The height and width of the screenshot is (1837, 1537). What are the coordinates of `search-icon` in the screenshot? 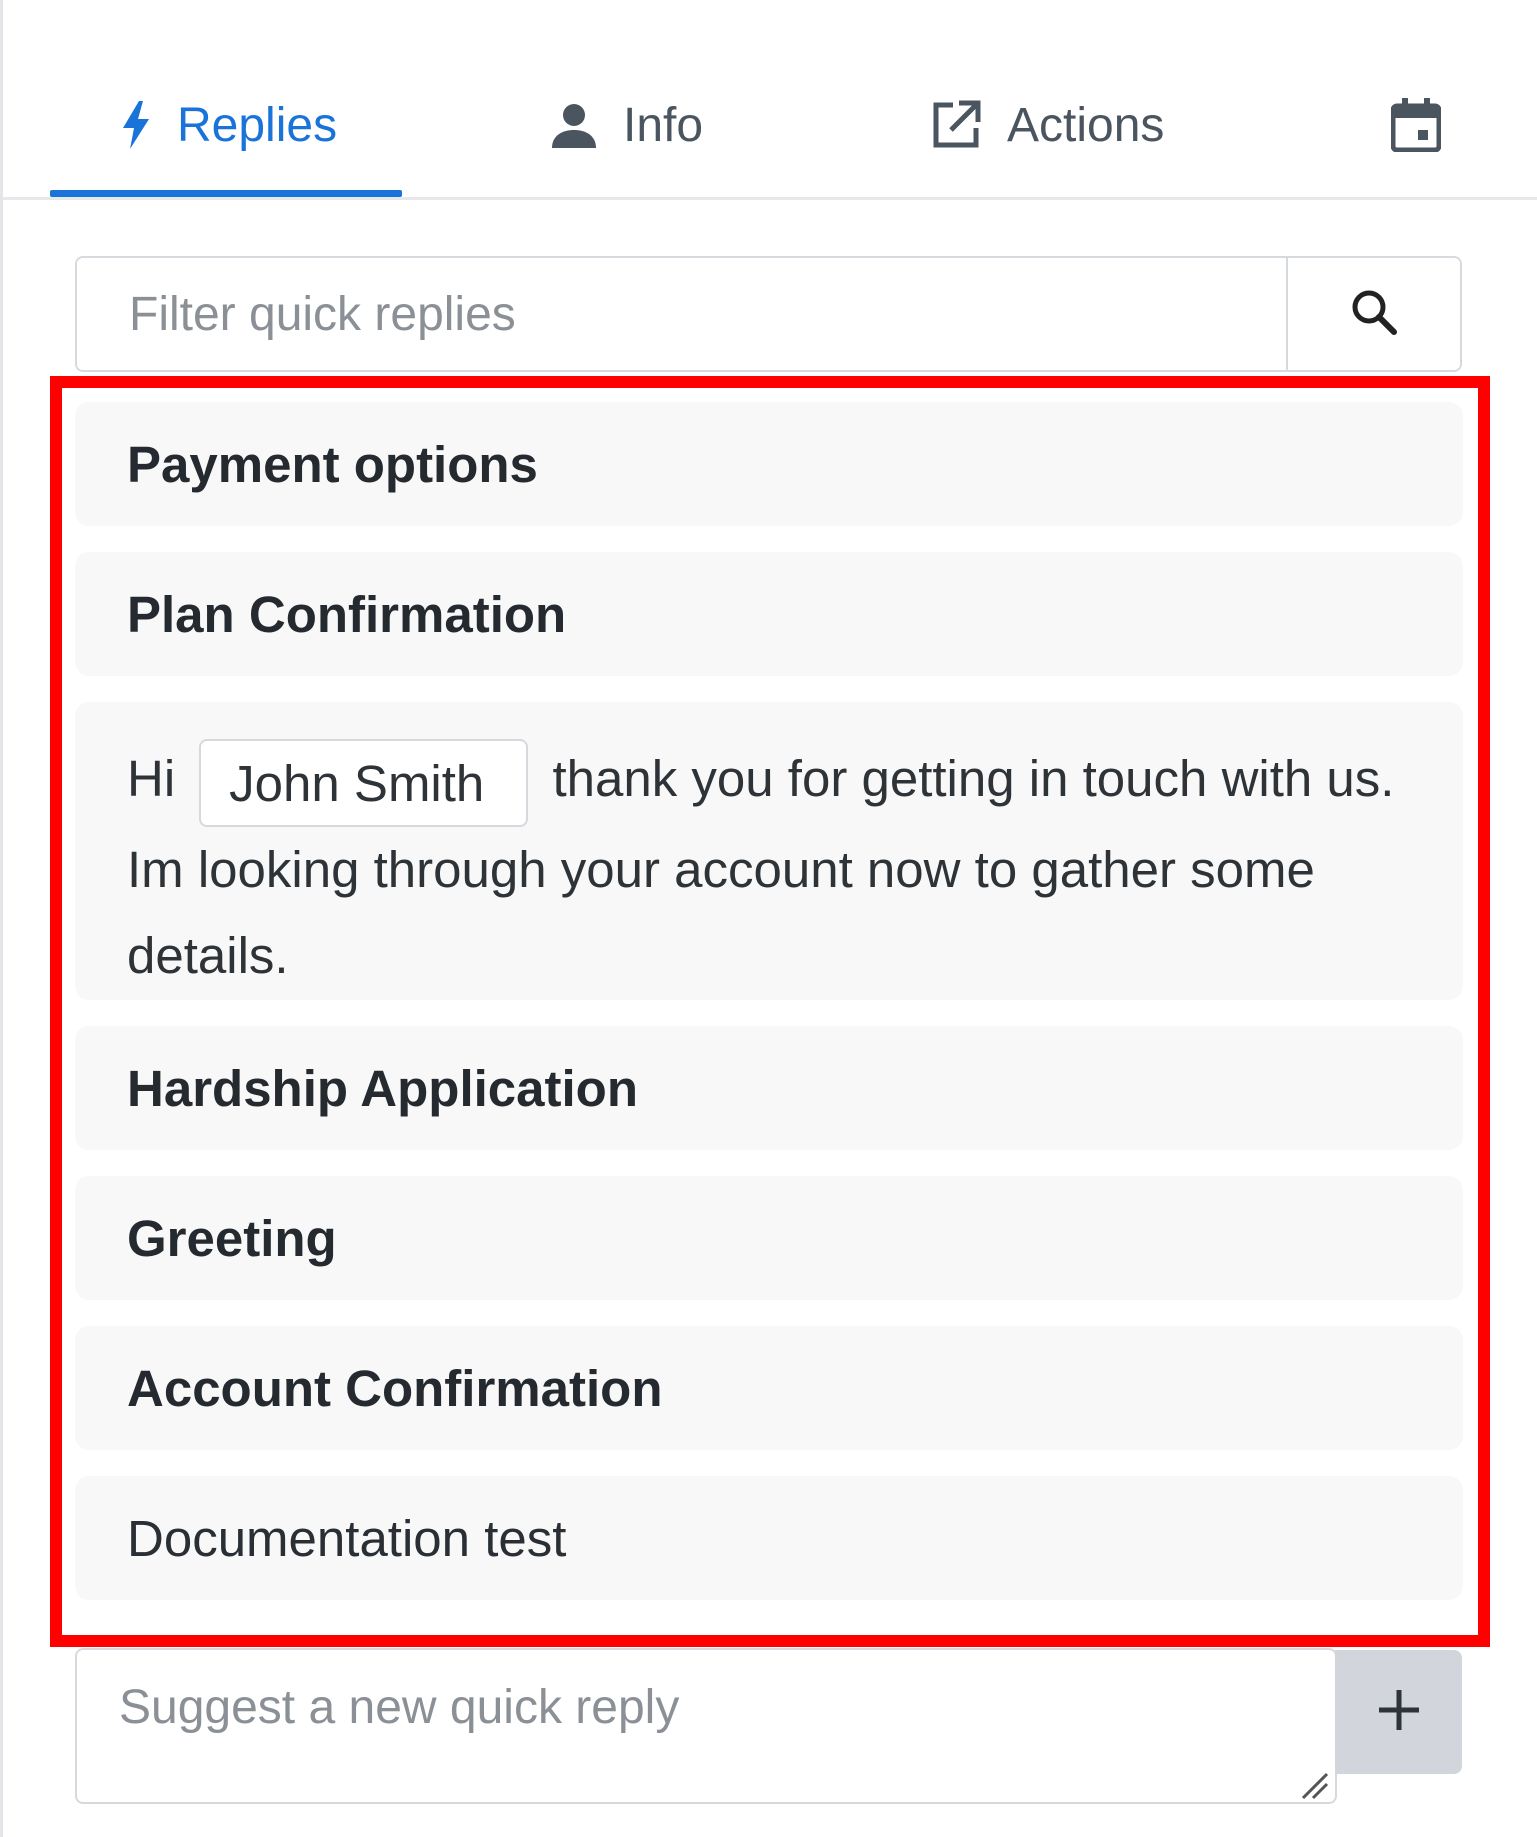 It's located at (1374, 314).